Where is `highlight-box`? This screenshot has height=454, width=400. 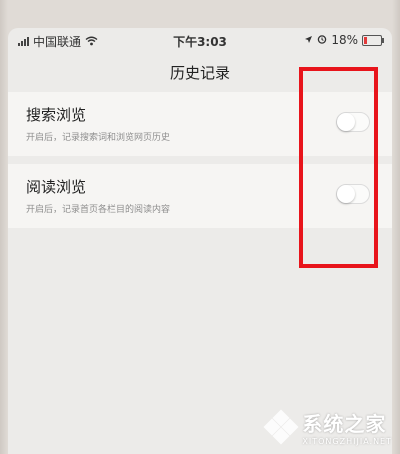
highlight-box is located at coordinates (338, 167).